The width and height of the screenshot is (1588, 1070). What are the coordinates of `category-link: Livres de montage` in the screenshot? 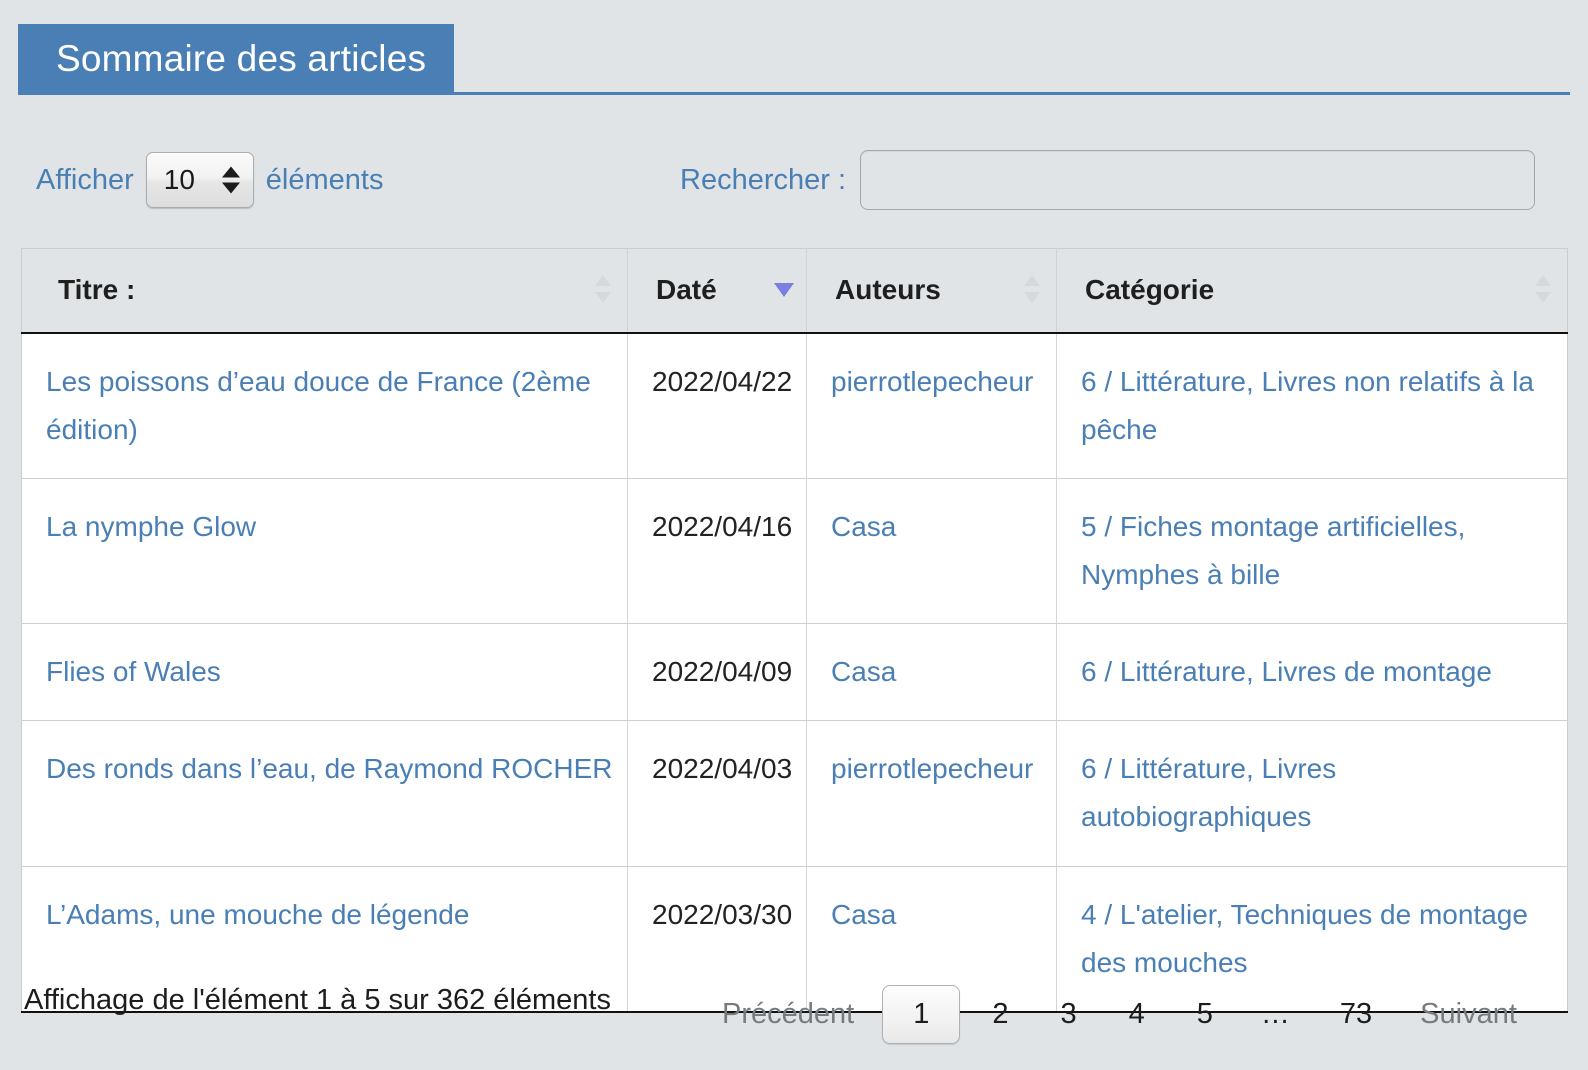 It's located at (1377, 671).